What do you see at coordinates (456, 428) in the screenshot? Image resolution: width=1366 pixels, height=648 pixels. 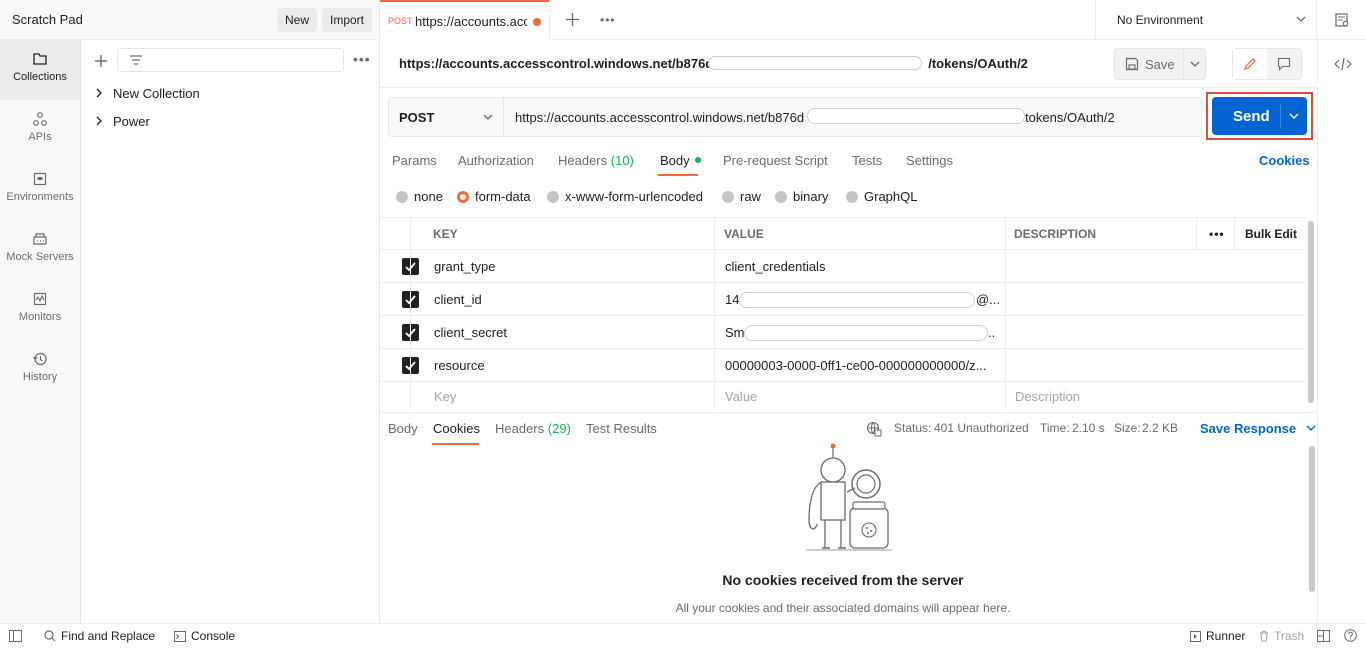 I see `response-tab-cookies: Cookies` at bounding box center [456, 428].